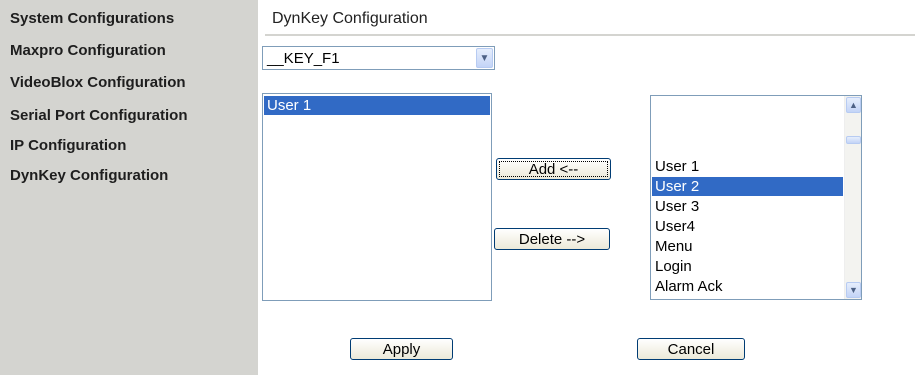  Describe the element at coordinates (747, 286) in the screenshot. I see `list-item: Alarm Ack` at that location.